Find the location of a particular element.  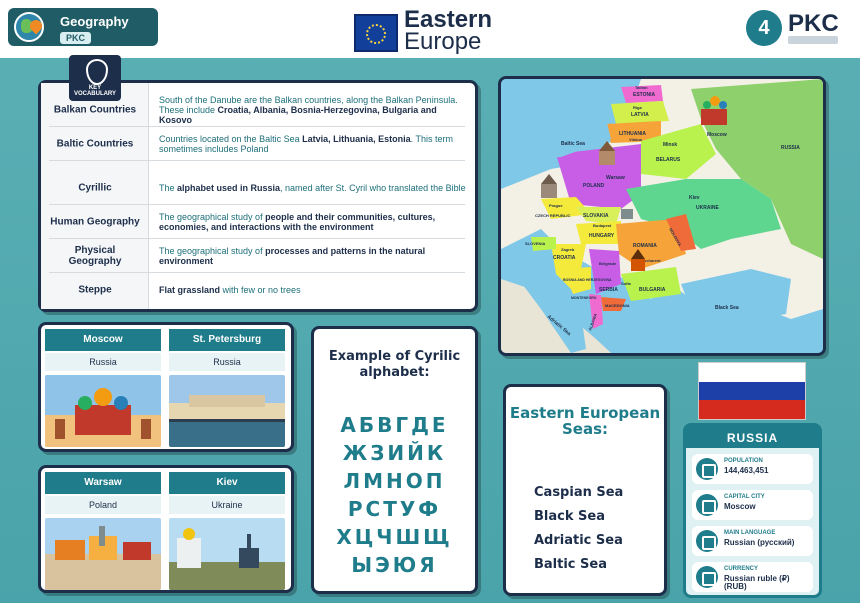

city-card-warsaw: Warsaw Poland is located at coordinates (103, 531).